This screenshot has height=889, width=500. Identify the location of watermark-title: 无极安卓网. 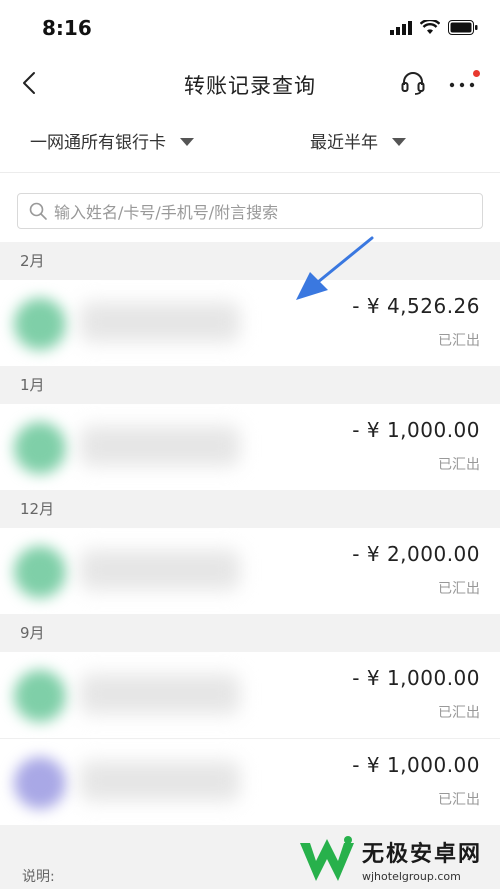
(422, 854).